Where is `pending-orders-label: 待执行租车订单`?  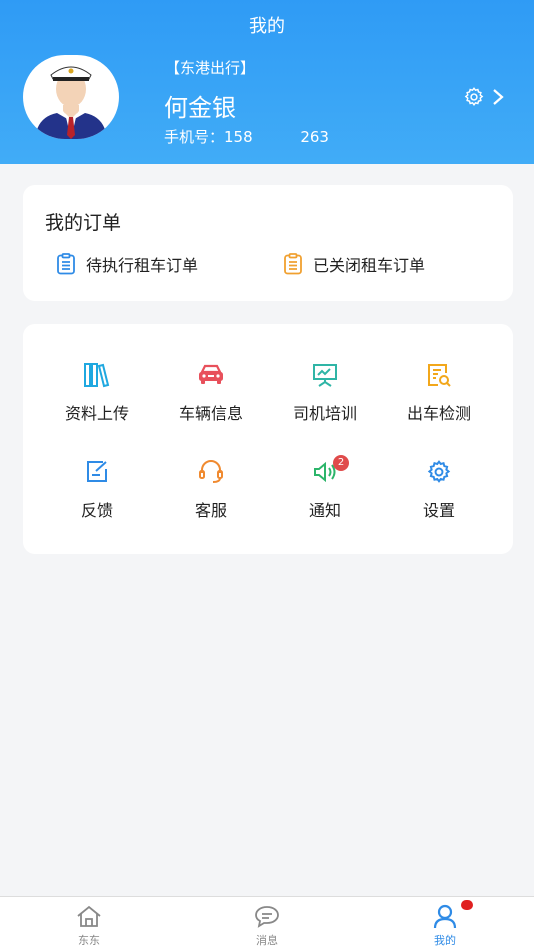 pending-orders-label: 待执行租车订单 is located at coordinates (142, 265).